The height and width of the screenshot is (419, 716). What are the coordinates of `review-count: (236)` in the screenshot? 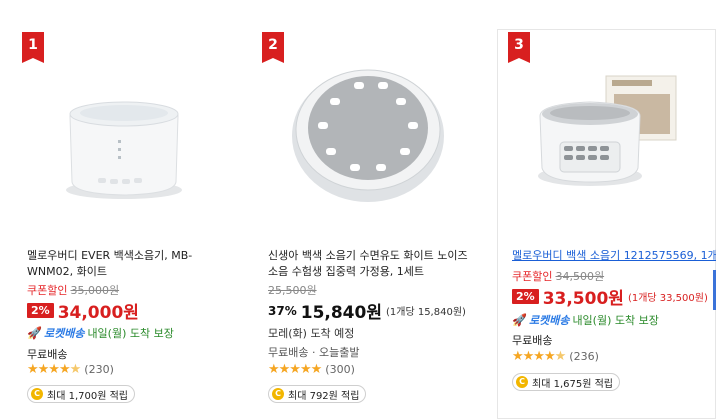 It's located at (584, 356).